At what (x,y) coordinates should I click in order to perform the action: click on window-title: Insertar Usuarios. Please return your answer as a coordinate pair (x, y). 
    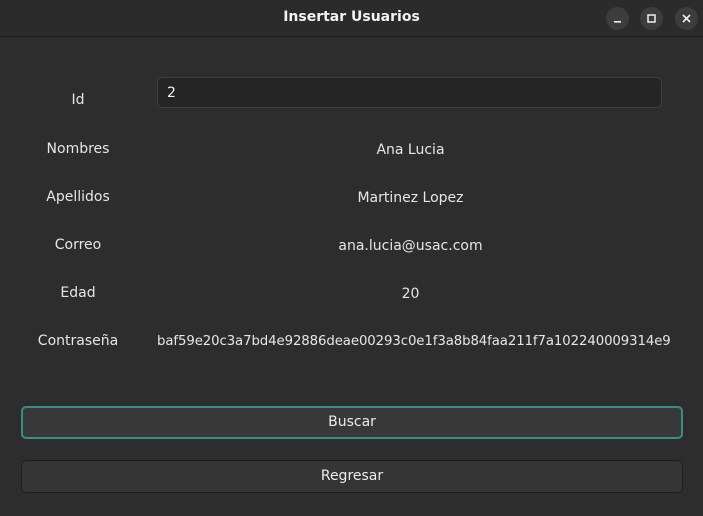
    Looking at the image, I should click on (351, 17).